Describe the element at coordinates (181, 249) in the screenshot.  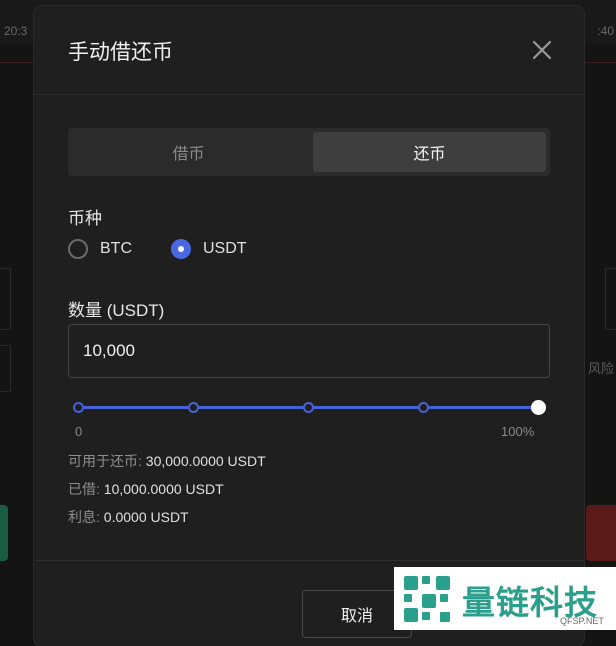
I see `radio-checked-icon` at that location.